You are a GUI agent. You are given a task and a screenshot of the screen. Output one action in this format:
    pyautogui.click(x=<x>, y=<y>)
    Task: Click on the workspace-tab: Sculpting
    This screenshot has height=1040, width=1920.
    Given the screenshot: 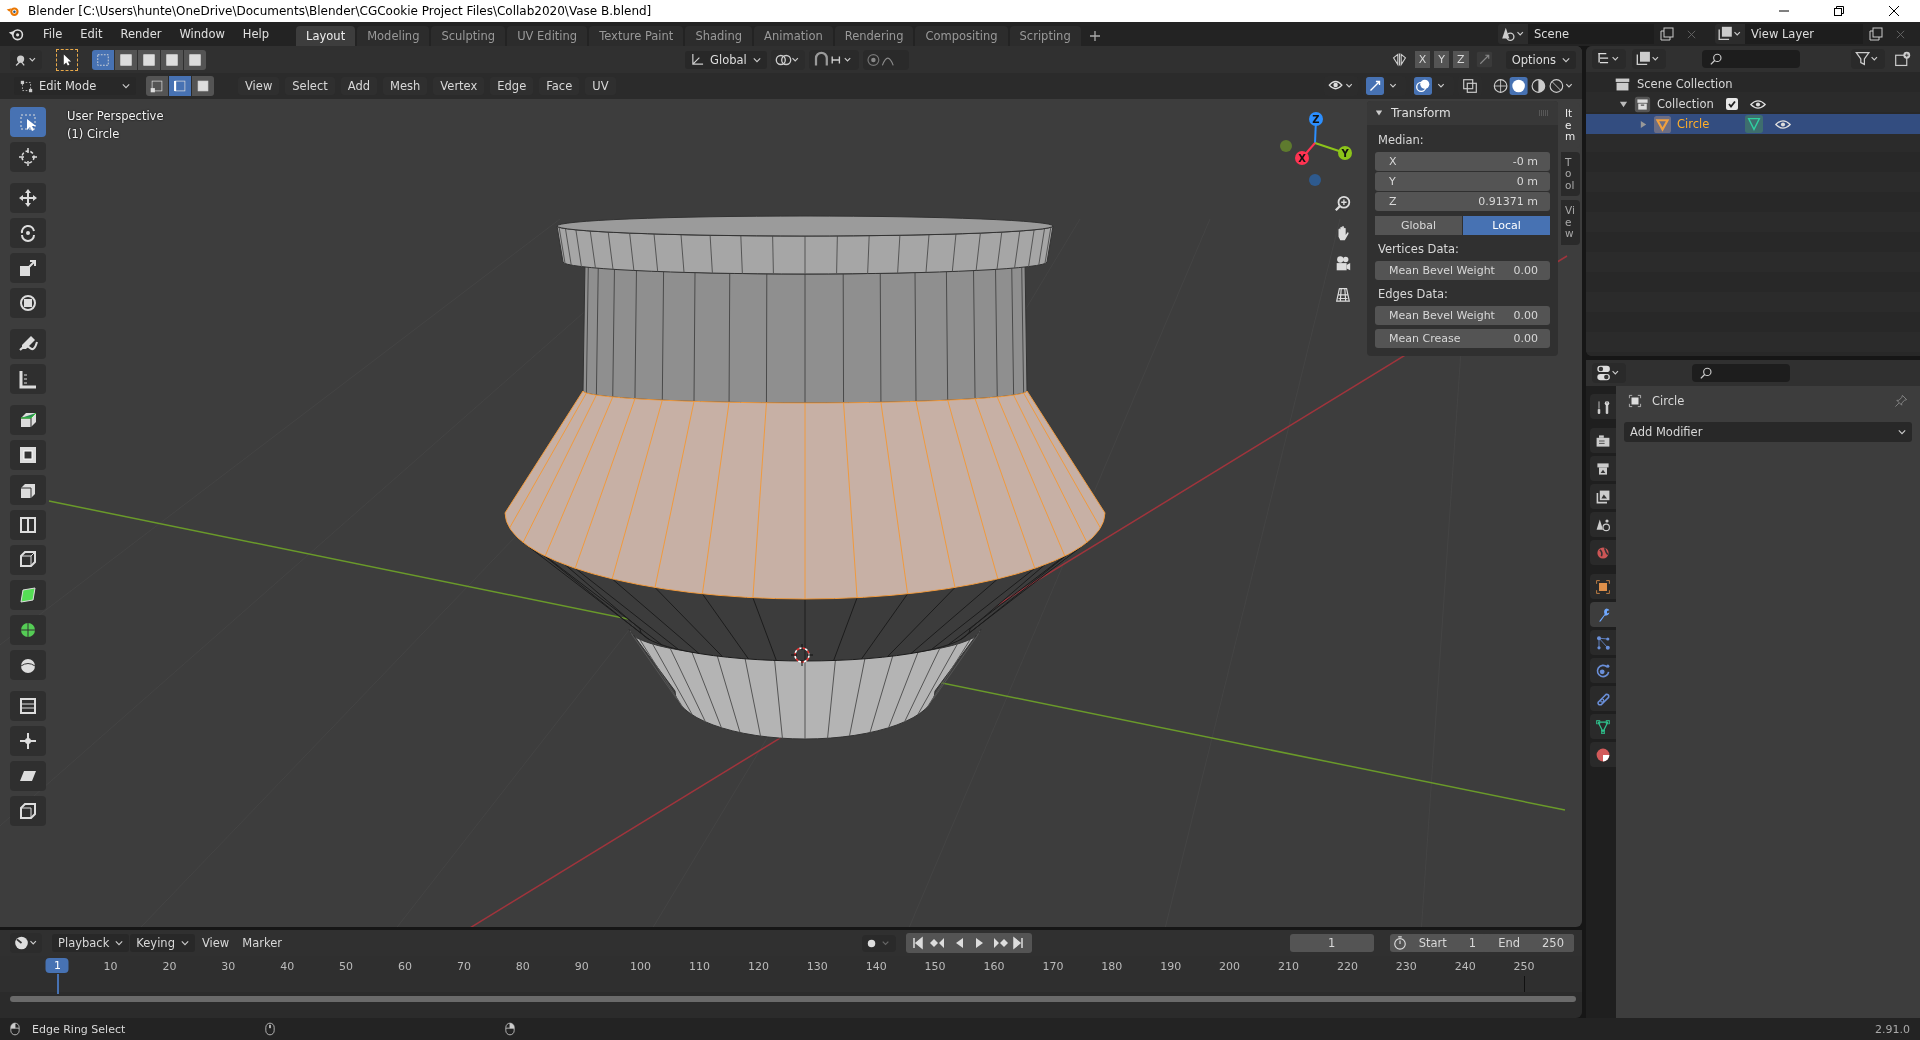 What is the action you would take?
    pyautogui.click(x=468, y=36)
    